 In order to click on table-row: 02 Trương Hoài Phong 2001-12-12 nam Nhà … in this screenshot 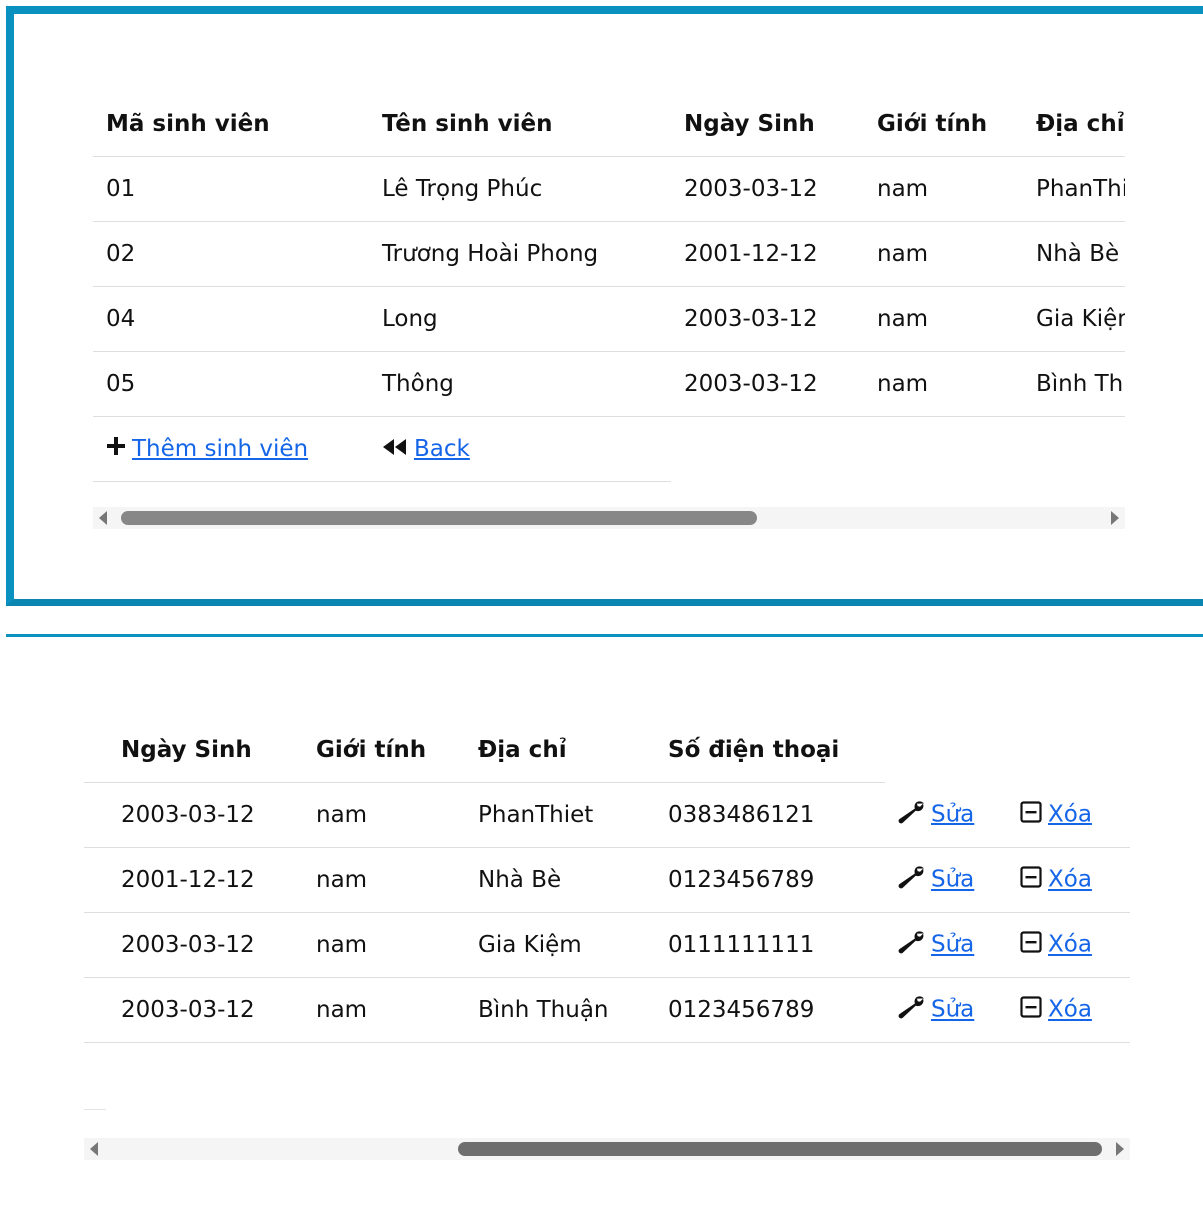, I will do `click(609, 254)`.